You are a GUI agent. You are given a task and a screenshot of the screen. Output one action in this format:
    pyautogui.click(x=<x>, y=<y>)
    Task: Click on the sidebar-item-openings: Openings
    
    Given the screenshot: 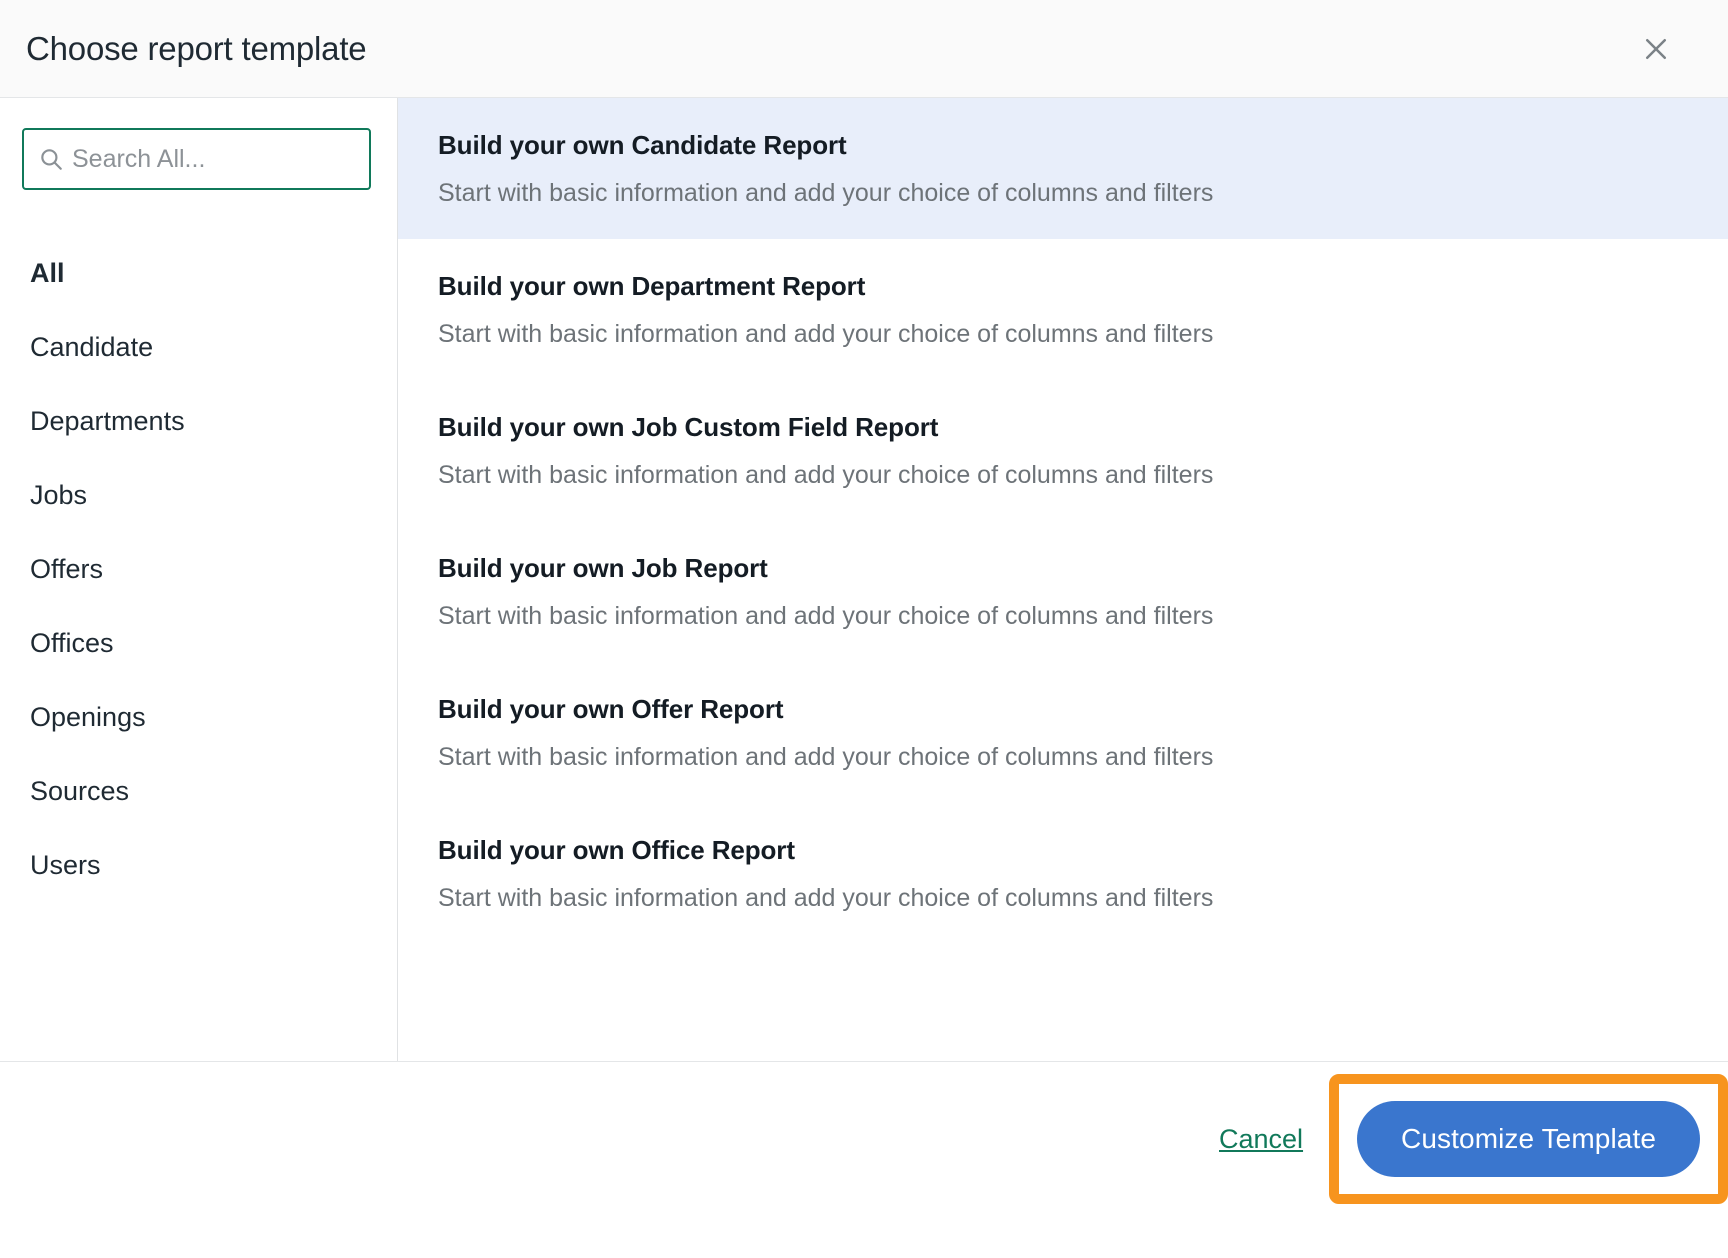 What is the action you would take?
    pyautogui.click(x=198, y=717)
    